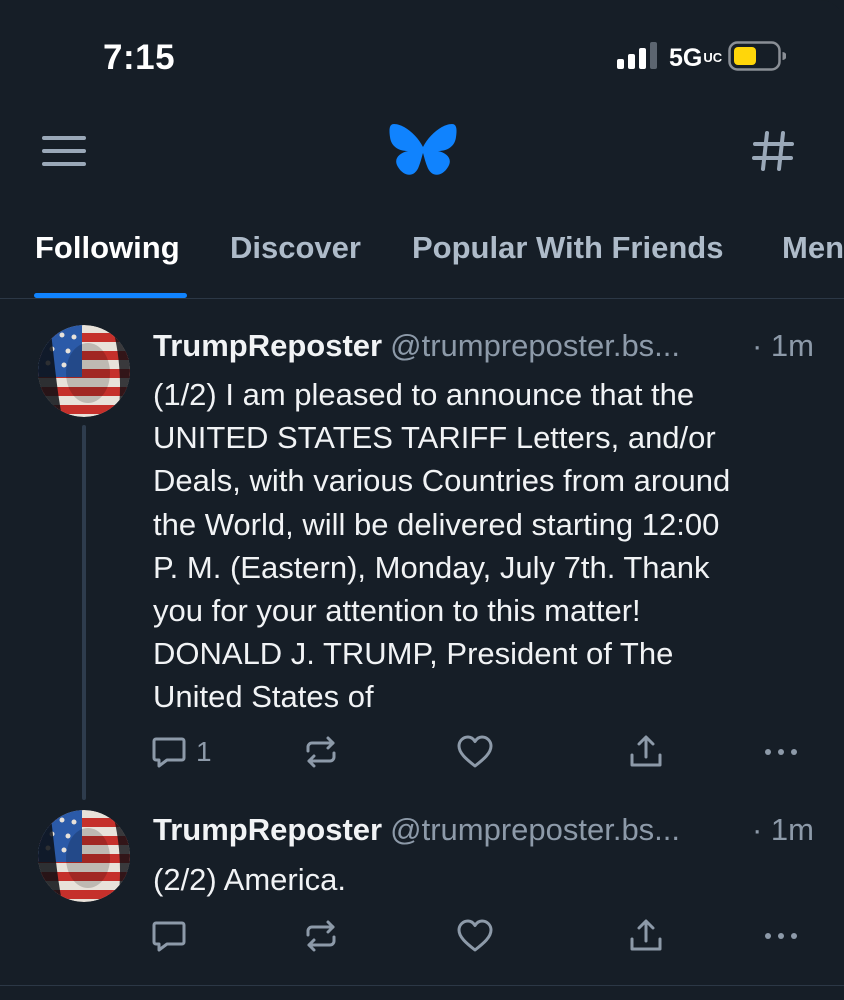 This screenshot has height=1000, width=844. I want to click on reply-button: 1, so click(181, 752).